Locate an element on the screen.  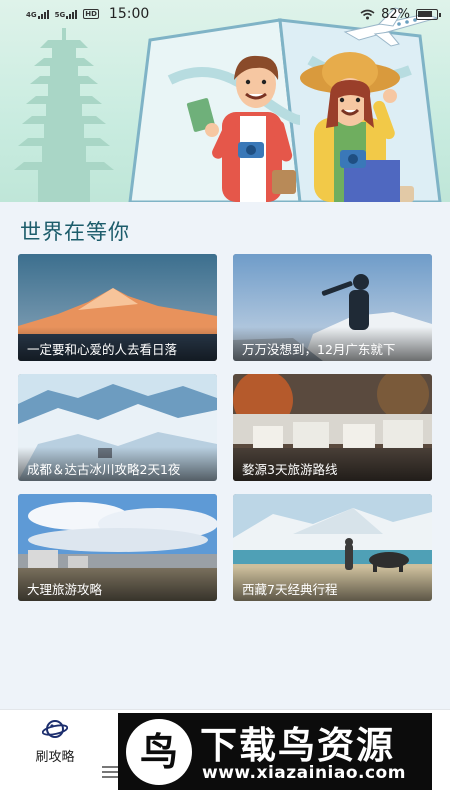
card-caption: 万万没想到，12月广东就下 is located at coordinates (332, 344).